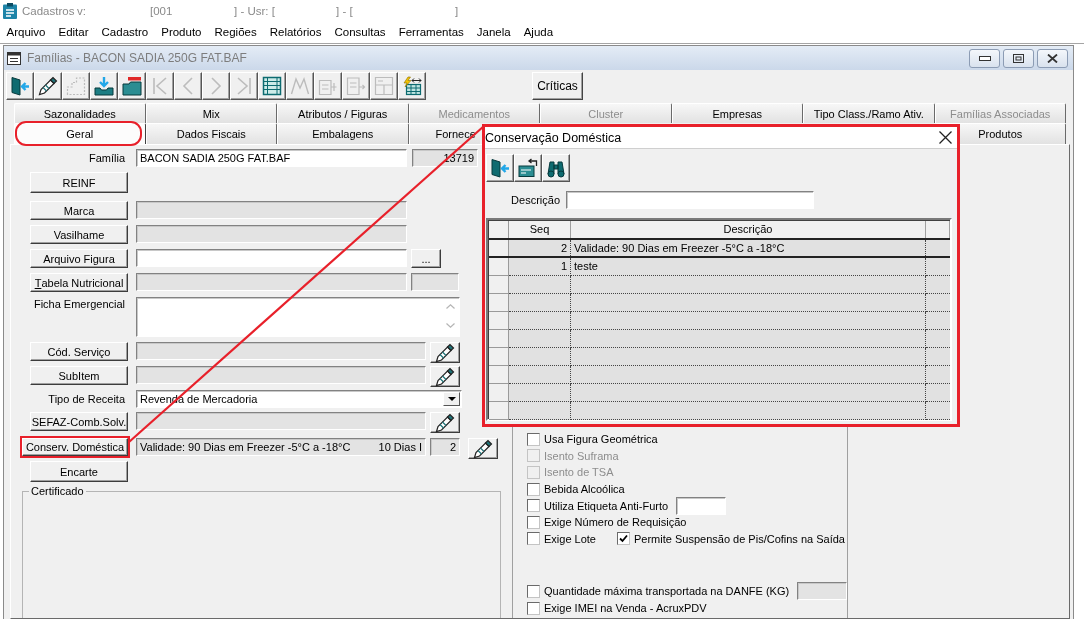  What do you see at coordinates (298, 317) in the screenshot?
I see `text-area` at bounding box center [298, 317].